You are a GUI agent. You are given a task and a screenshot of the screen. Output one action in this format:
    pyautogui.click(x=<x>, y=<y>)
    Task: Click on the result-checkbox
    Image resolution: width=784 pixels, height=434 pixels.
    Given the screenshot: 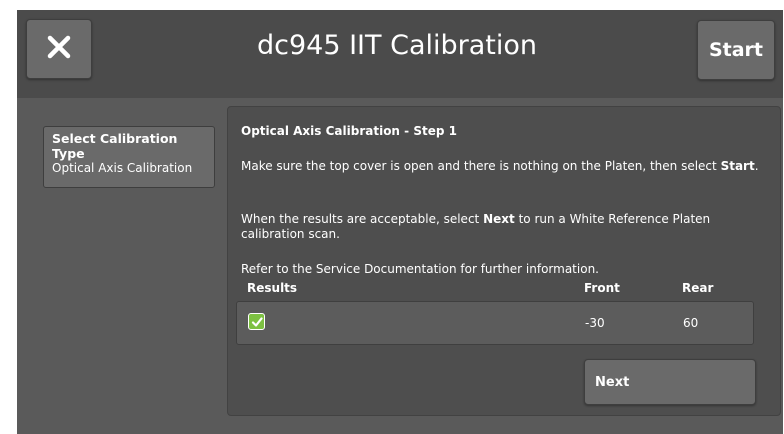 What is the action you would take?
    pyautogui.click(x=256, y=321)
    